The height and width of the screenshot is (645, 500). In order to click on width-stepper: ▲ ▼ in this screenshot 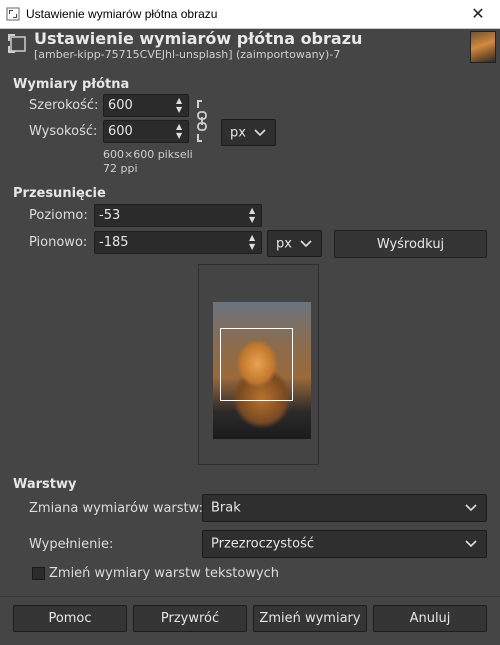, I will do `click(181, 105)`.